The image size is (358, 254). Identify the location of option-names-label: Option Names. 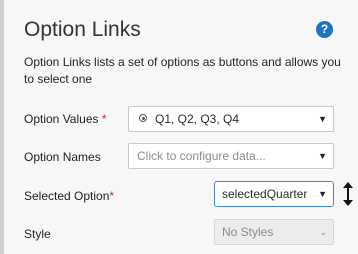
(62, 157).